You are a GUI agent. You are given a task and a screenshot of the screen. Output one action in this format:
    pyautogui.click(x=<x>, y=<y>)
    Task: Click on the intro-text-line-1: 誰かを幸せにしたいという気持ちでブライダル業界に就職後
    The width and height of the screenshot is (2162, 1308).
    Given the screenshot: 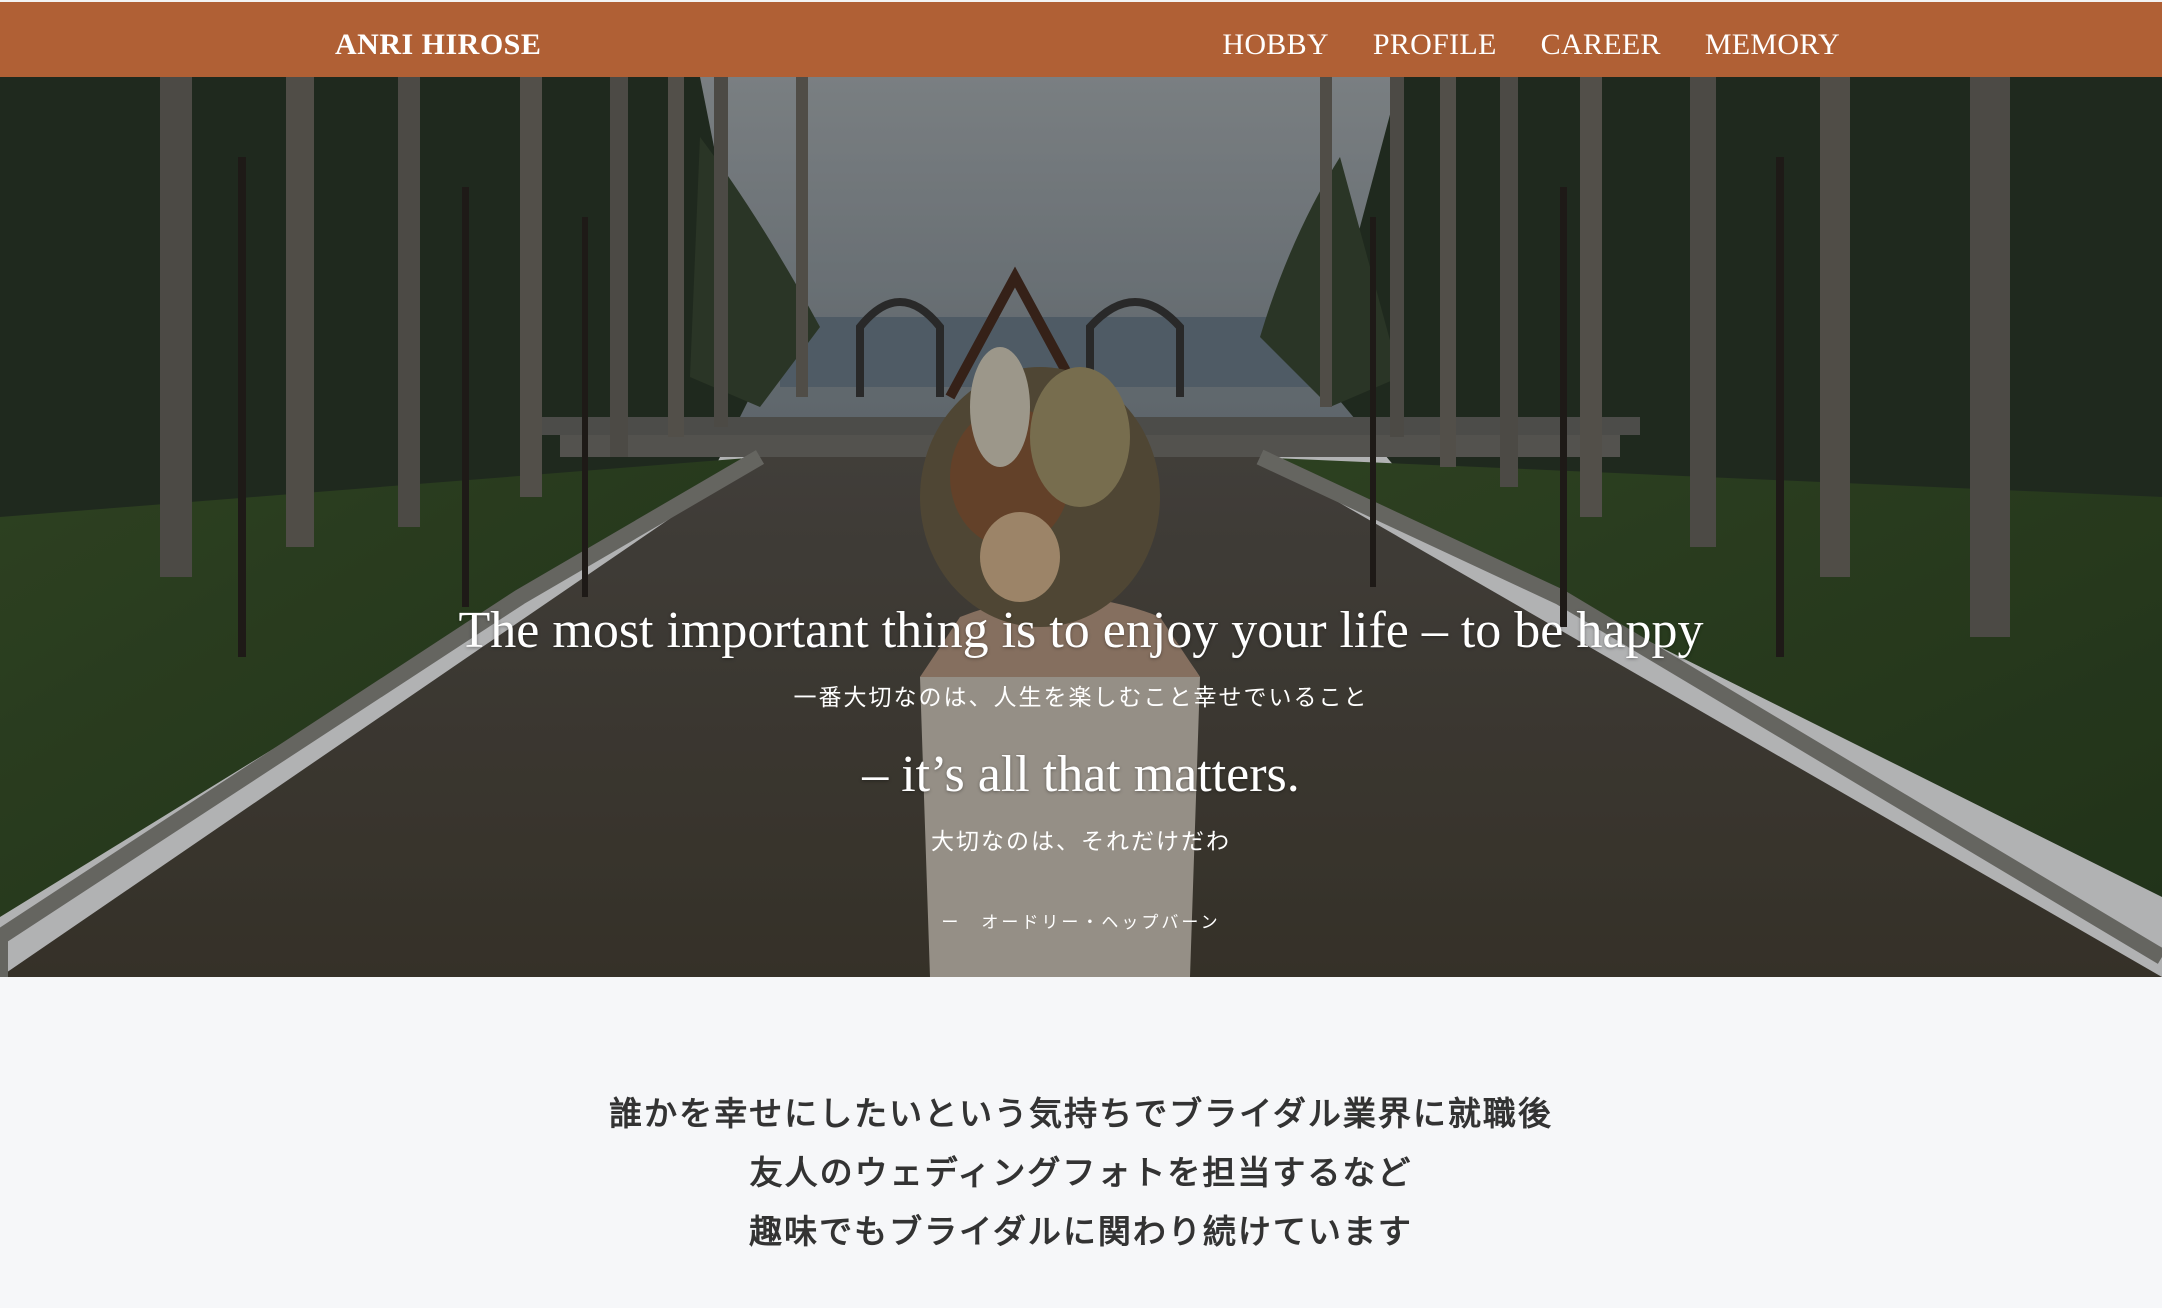 What is the action you would take?
    pyautogui.click(x=1081, y=1113)
    